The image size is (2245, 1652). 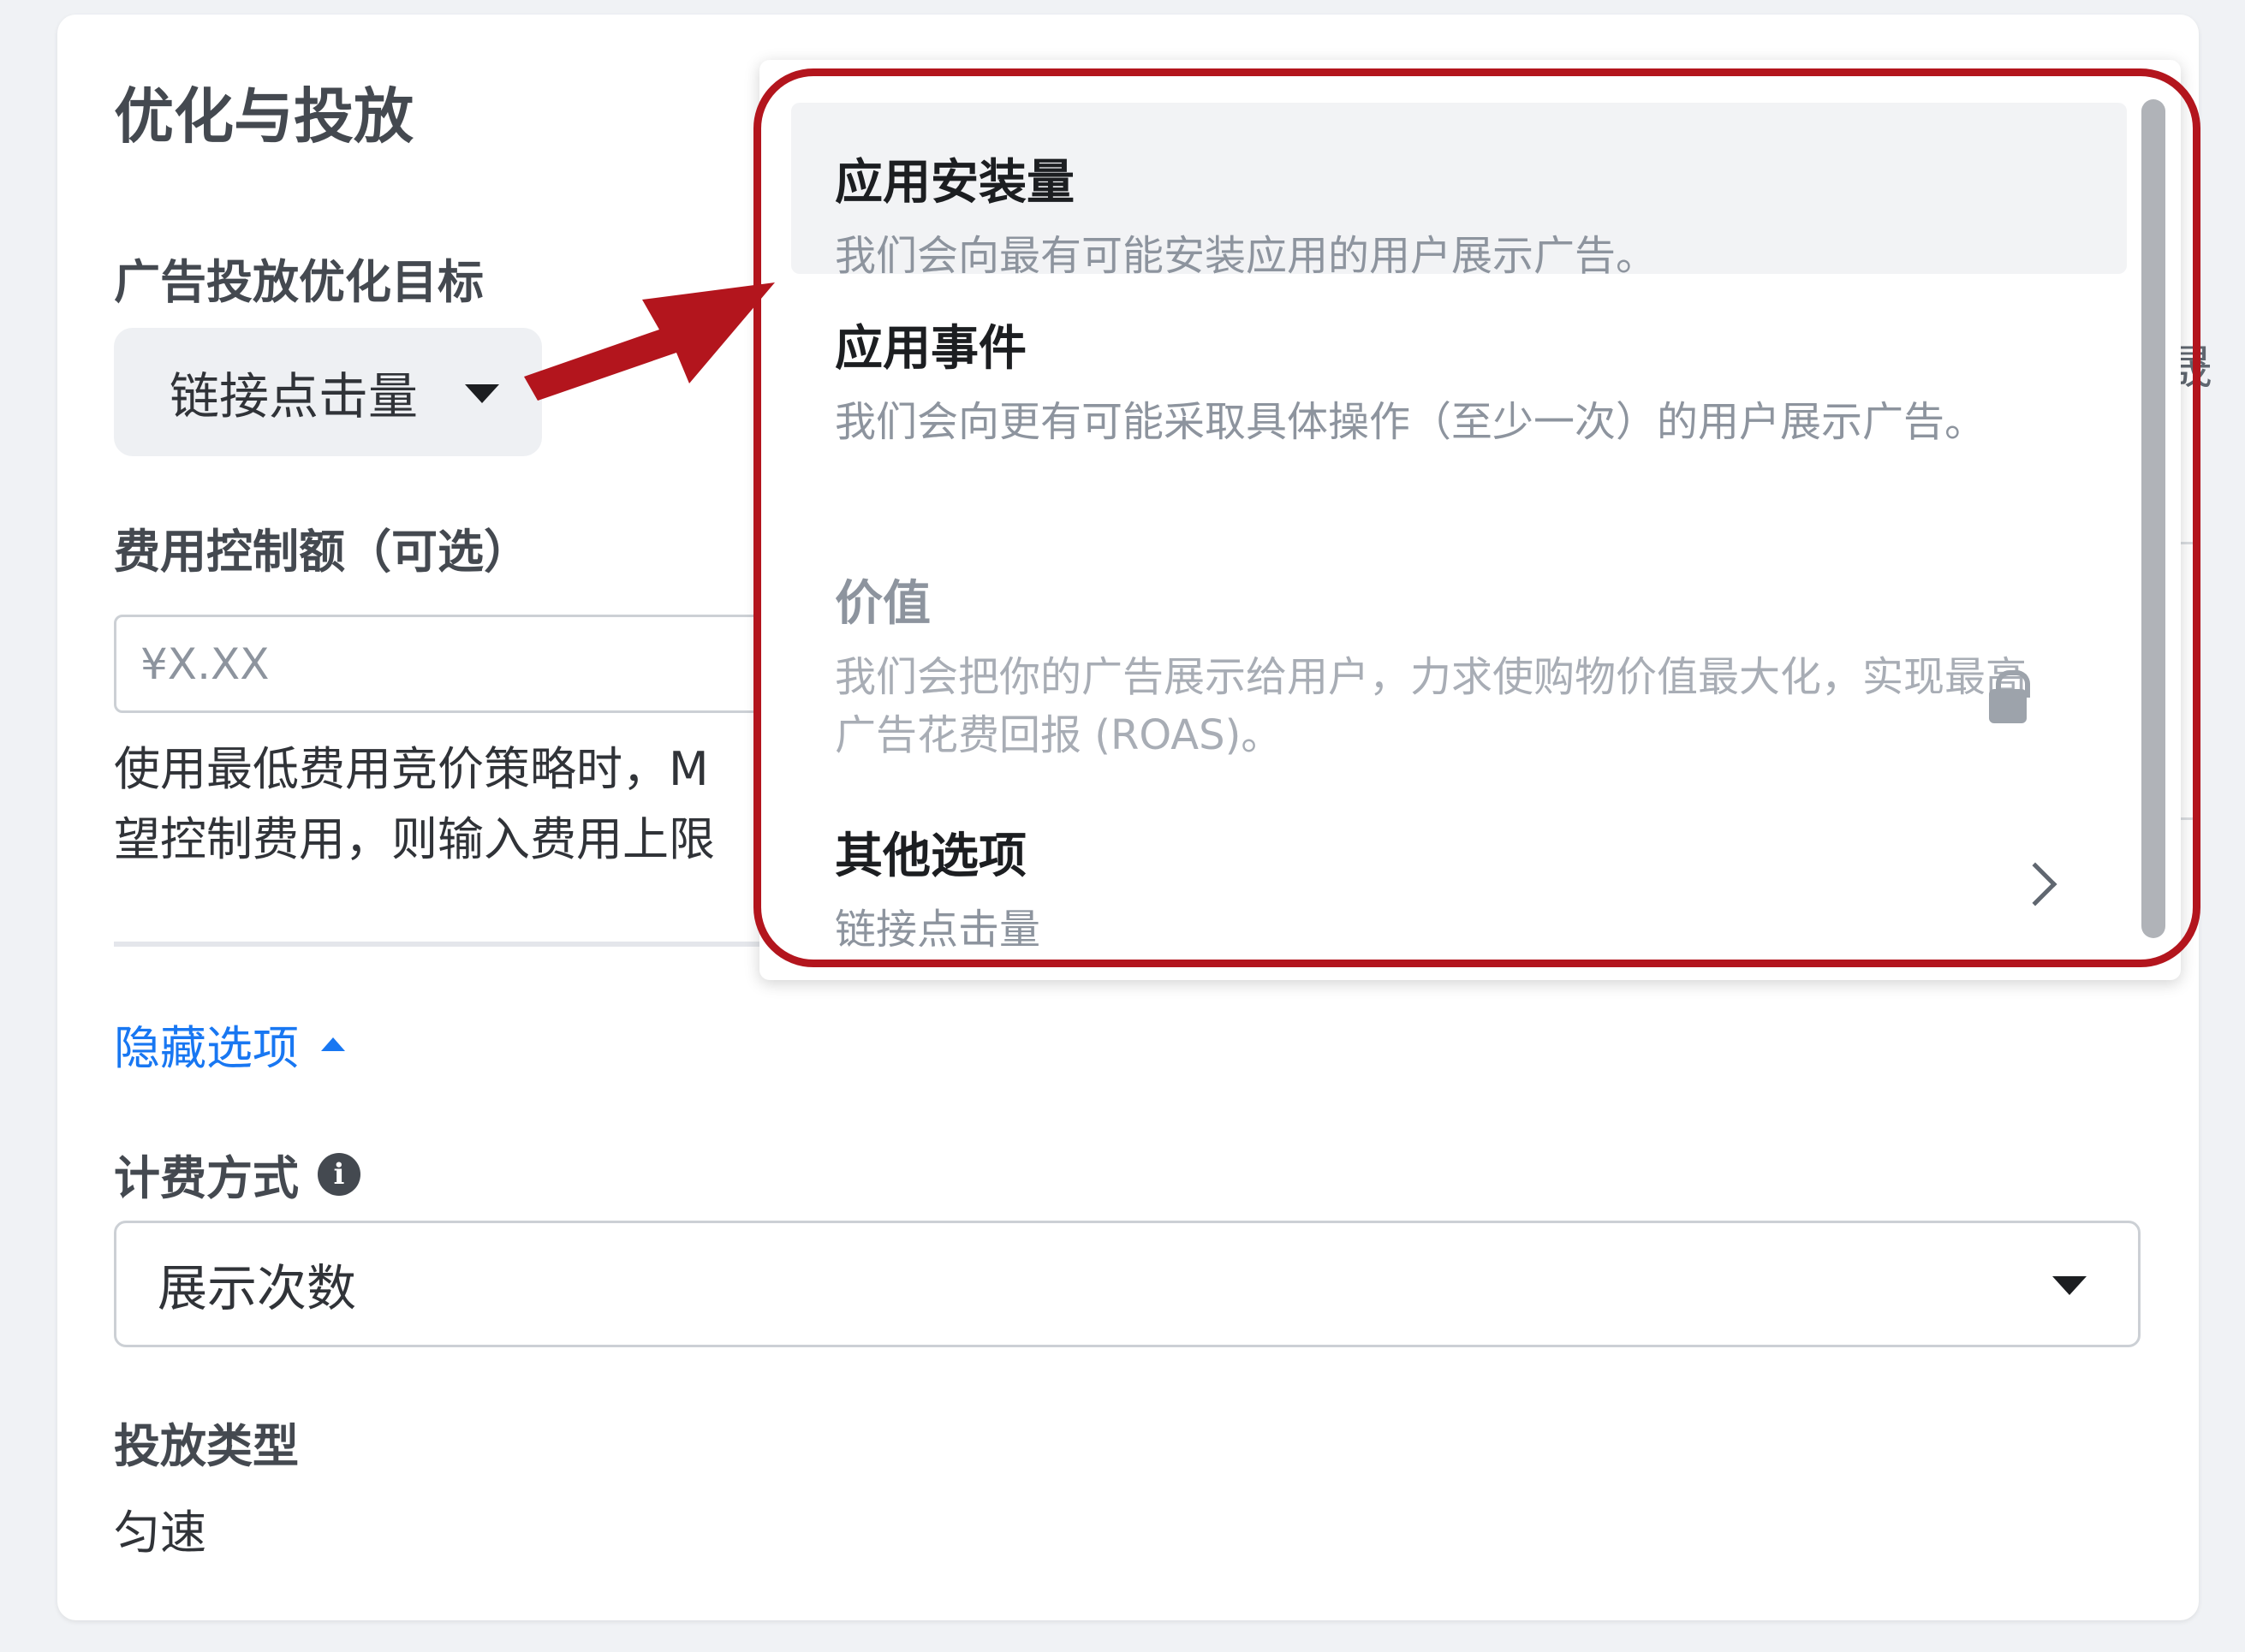 I want to click on help-line-2: 望控制费用，则输入费用上限, so click(x=414, y=839).